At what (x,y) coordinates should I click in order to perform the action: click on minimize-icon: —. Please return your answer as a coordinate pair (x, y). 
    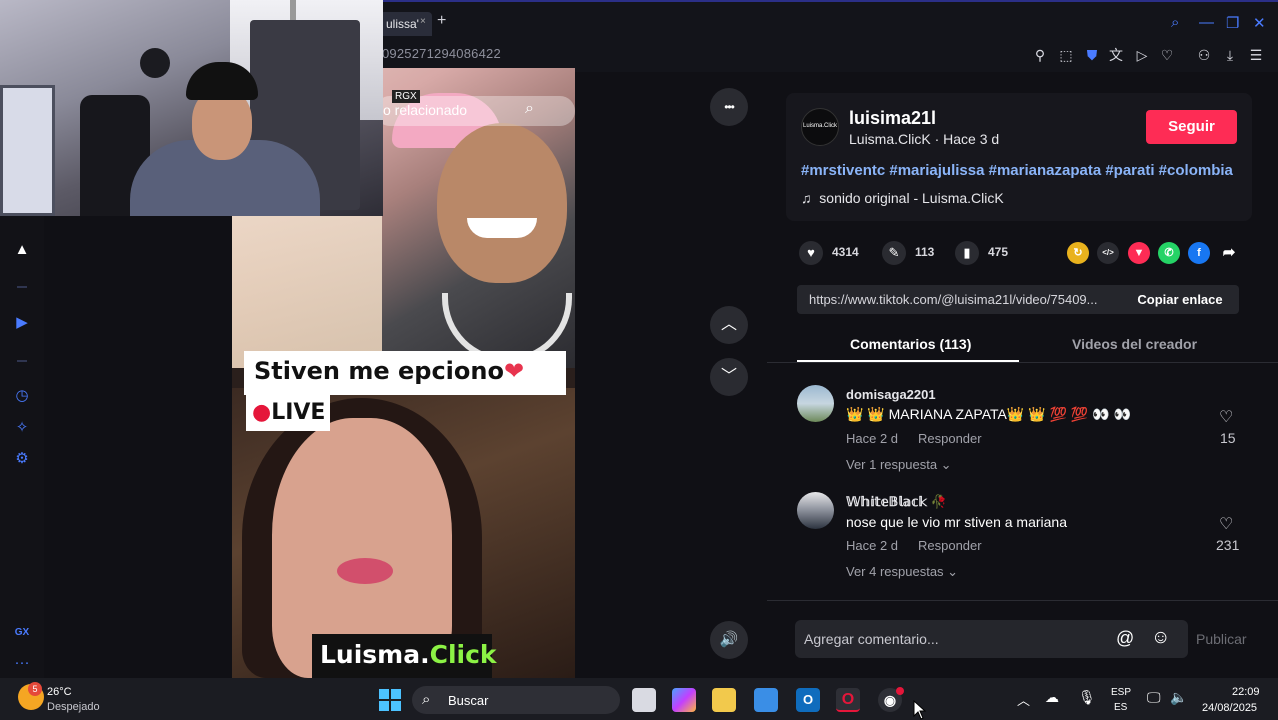
    Looking at the image, I should click on (1206, 22).